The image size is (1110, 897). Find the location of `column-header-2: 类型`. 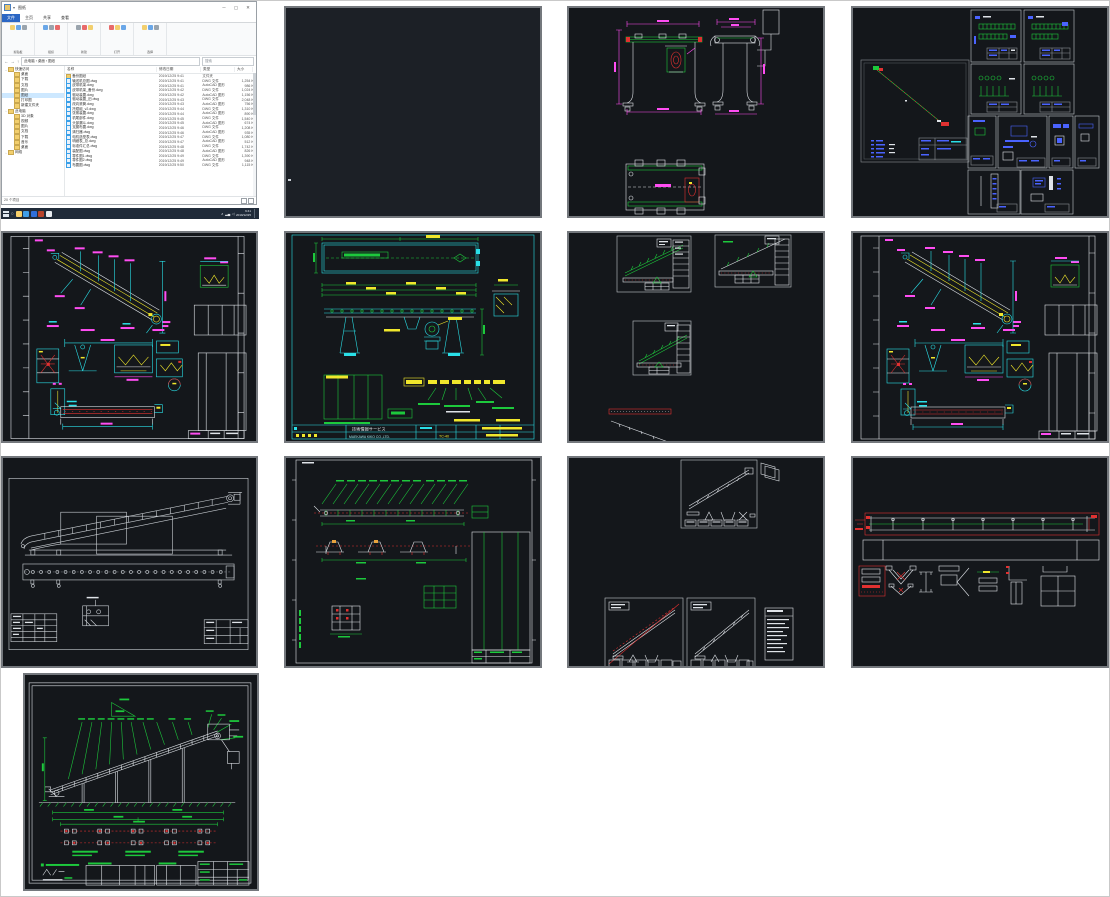

column-header-2: 类型 is located at coordinates (218, 69).